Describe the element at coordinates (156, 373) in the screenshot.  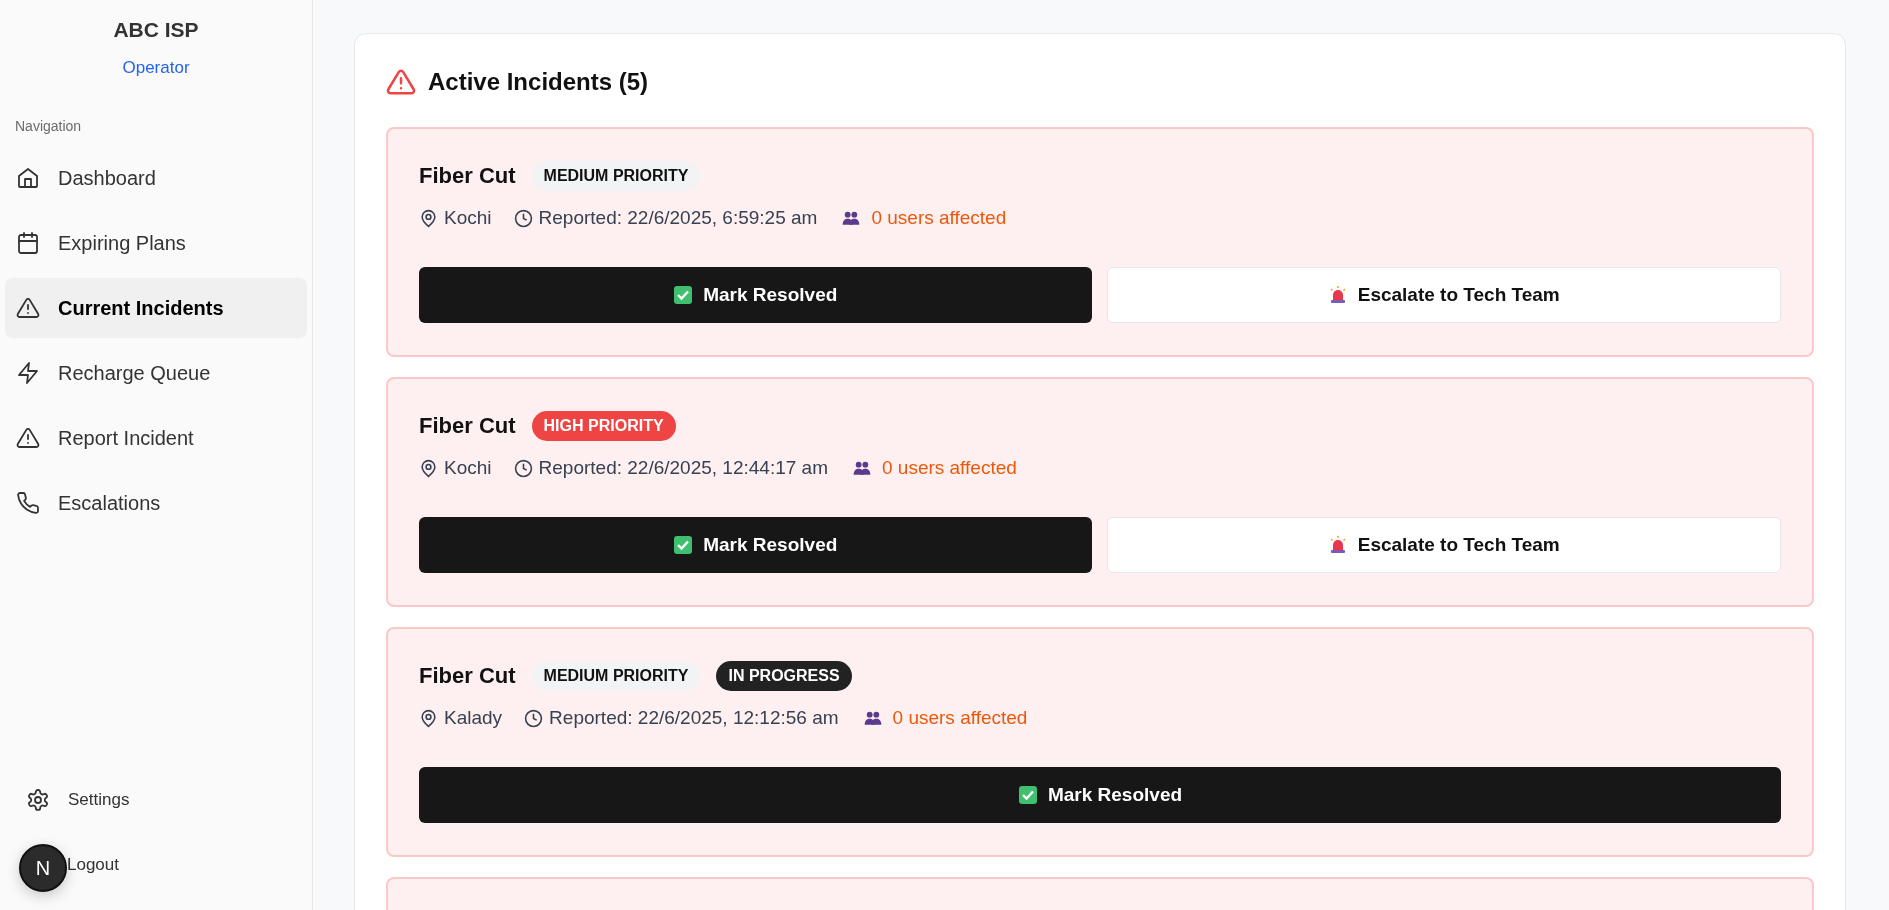
I see `nav-item: Recharge Queue` at that location.